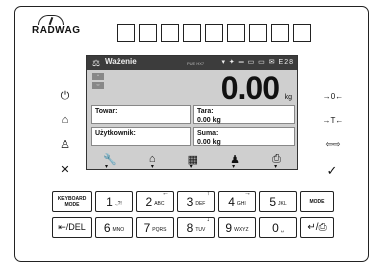  Describe the element at coordinates (141, 114) in the screenshot. I see `field-towar: Towar:` at that location.